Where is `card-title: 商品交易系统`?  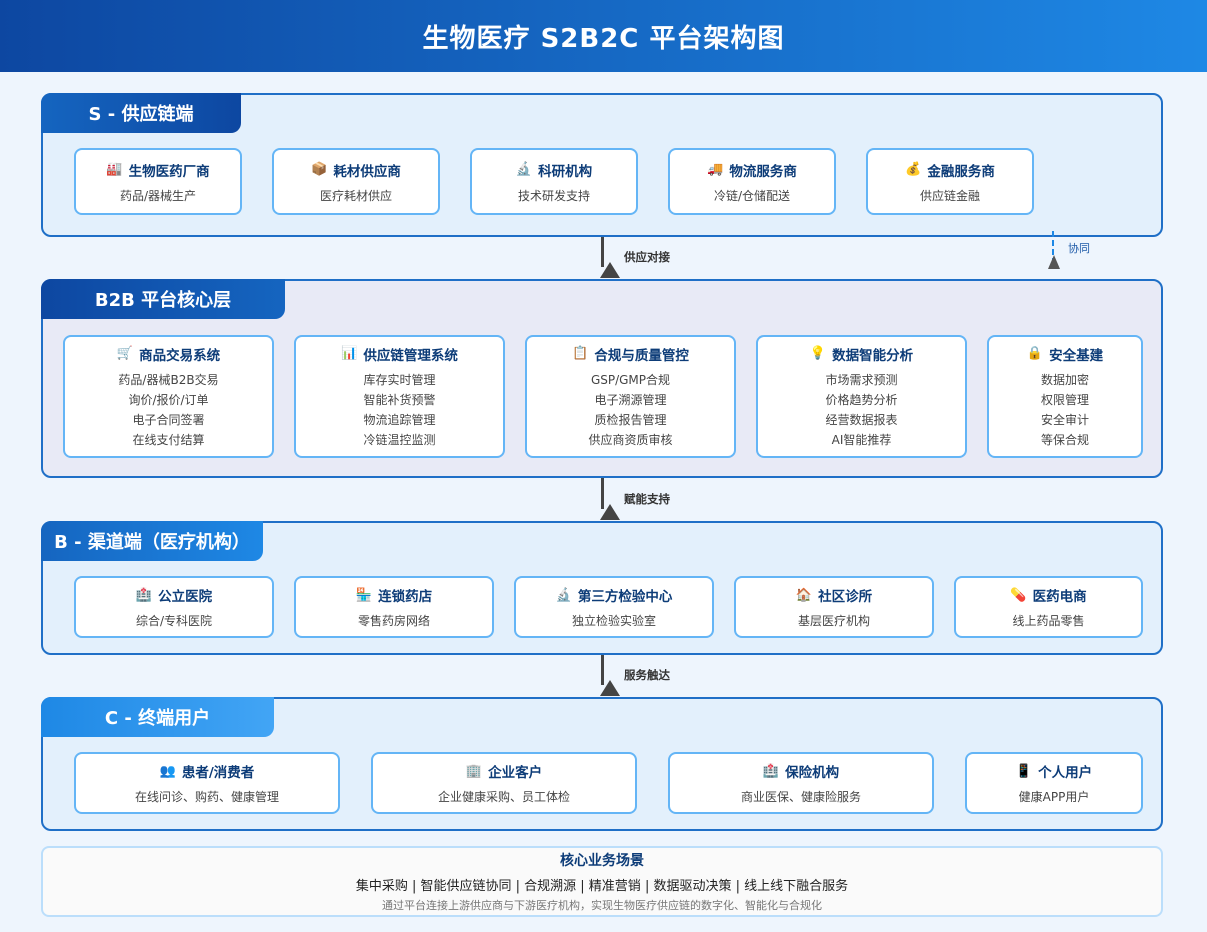
card-title: 商品交易系统 is located at coordinates (180, 355).